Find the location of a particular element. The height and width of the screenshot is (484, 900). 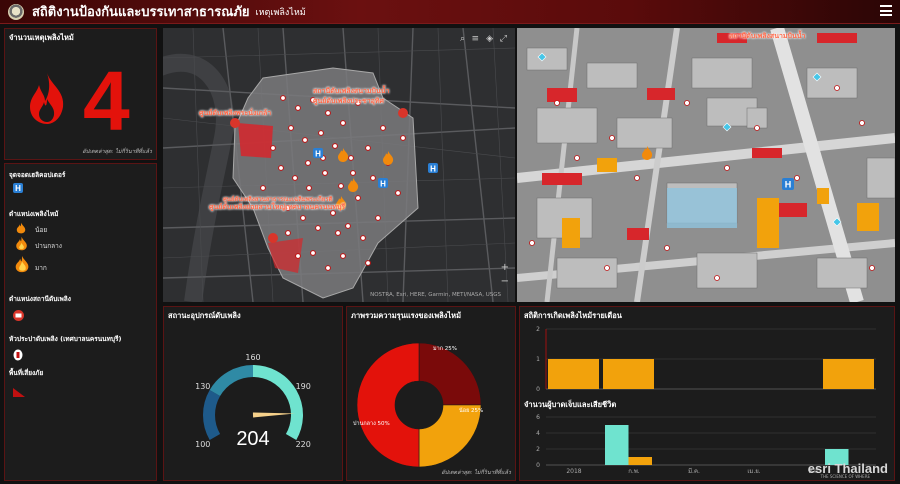

fire-medium-icon is located at coordinates (21, 243).